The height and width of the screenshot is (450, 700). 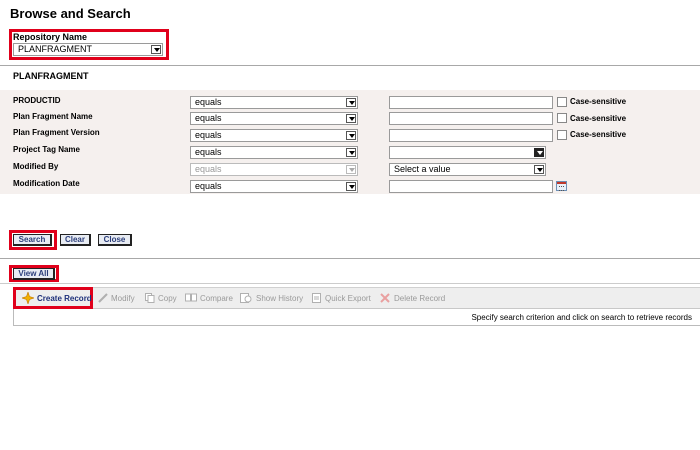 What do you see at coordinates (274, 169) in the screenshot?
I see `operator-select-modified-by: equals` at bounding box center [274, 169].